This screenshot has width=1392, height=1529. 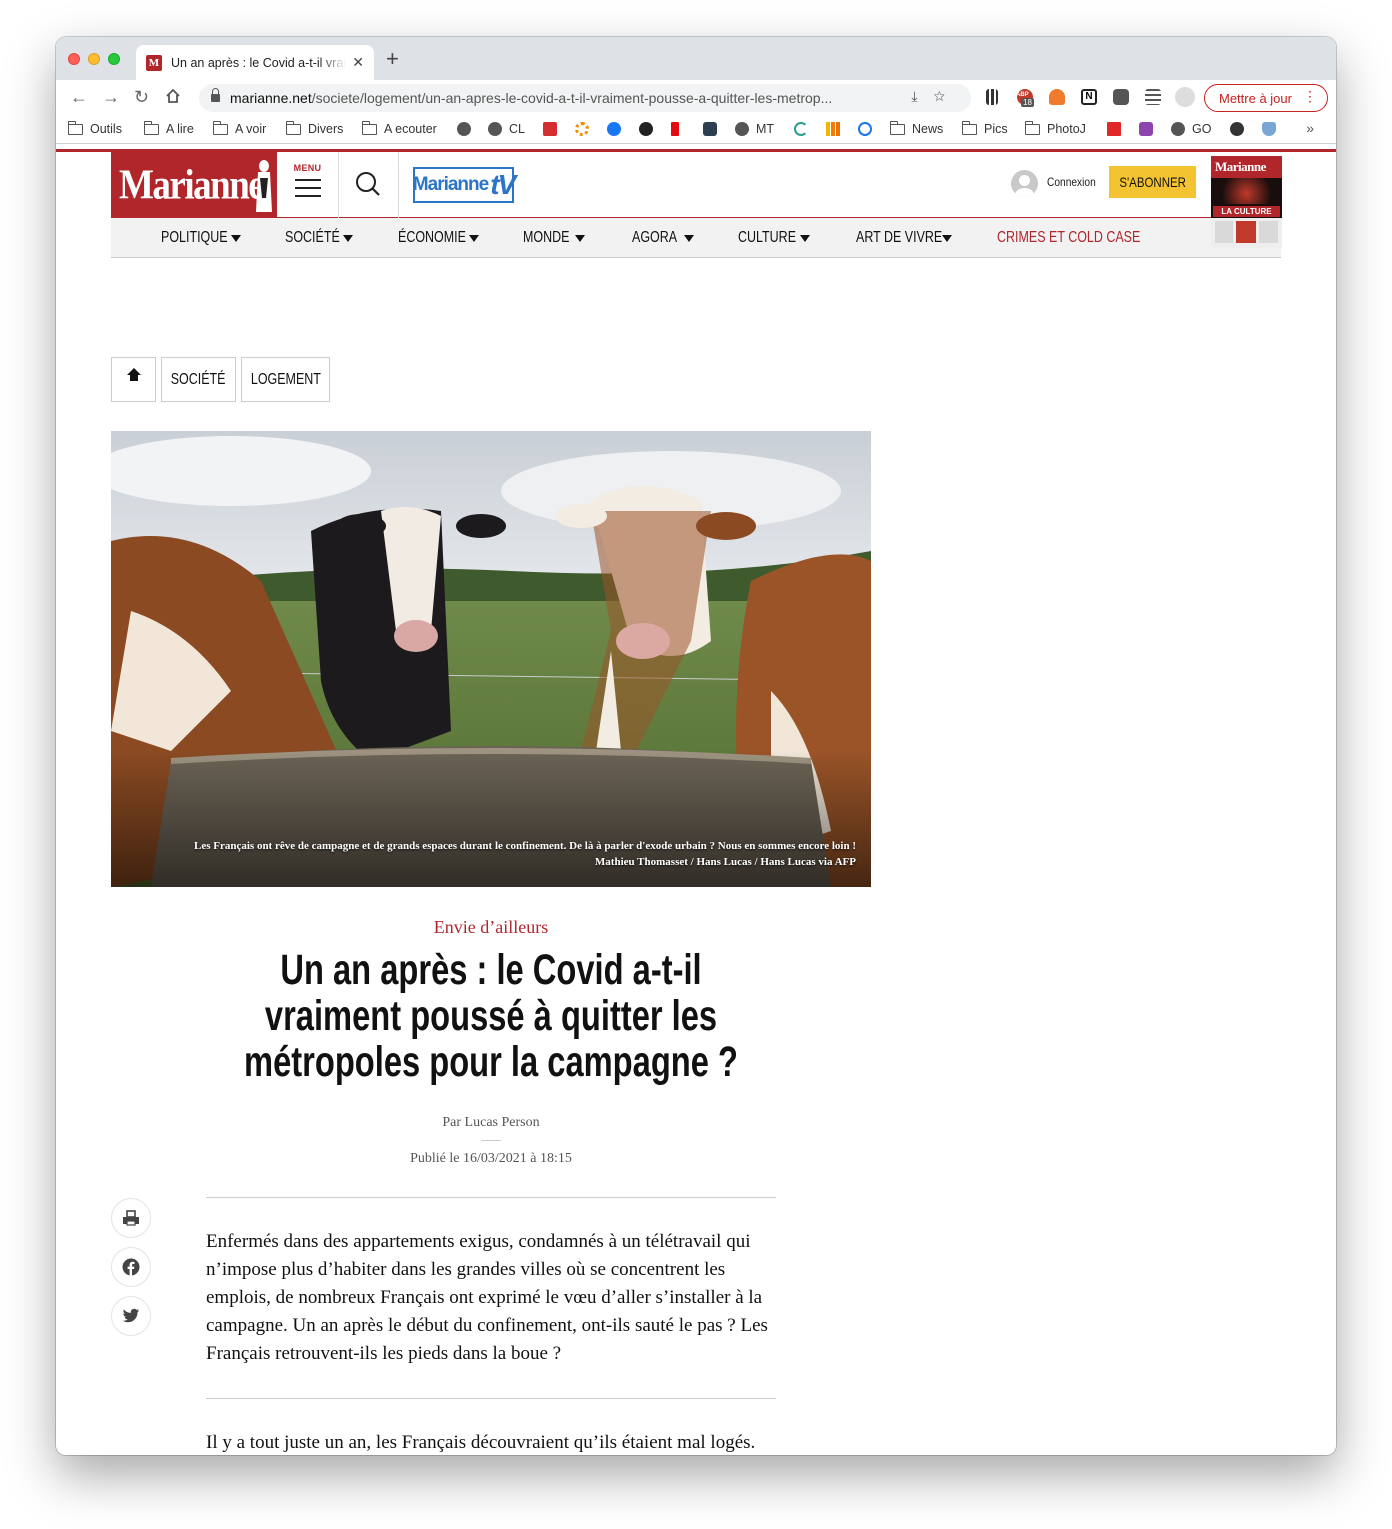 What do you see at coordinates (1191, 129) in the screenshot?
I see `bookmark-link: GO` at bounding box center [1191, 129].